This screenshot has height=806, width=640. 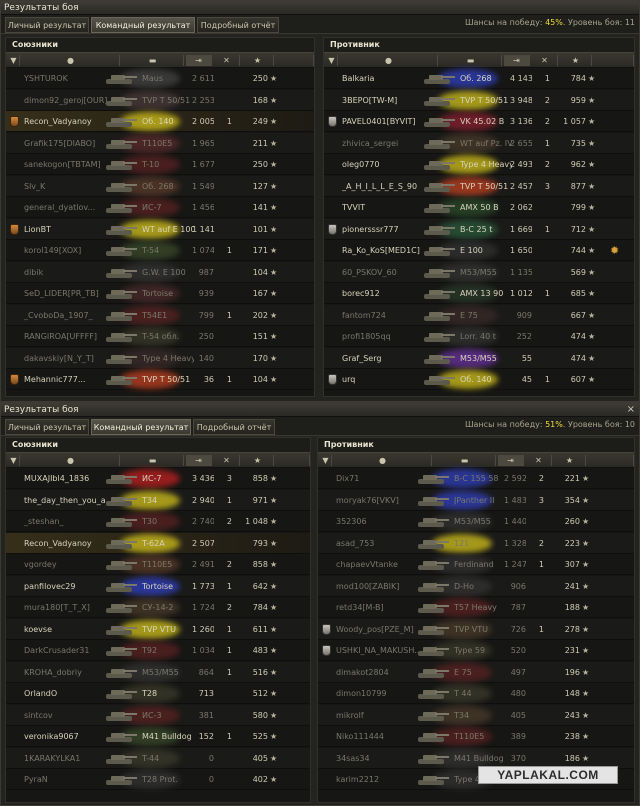 What do you see at coordinates (150, 521) in the screenshot?
I see `tank-name: T30` at bounding box center [150, 521].